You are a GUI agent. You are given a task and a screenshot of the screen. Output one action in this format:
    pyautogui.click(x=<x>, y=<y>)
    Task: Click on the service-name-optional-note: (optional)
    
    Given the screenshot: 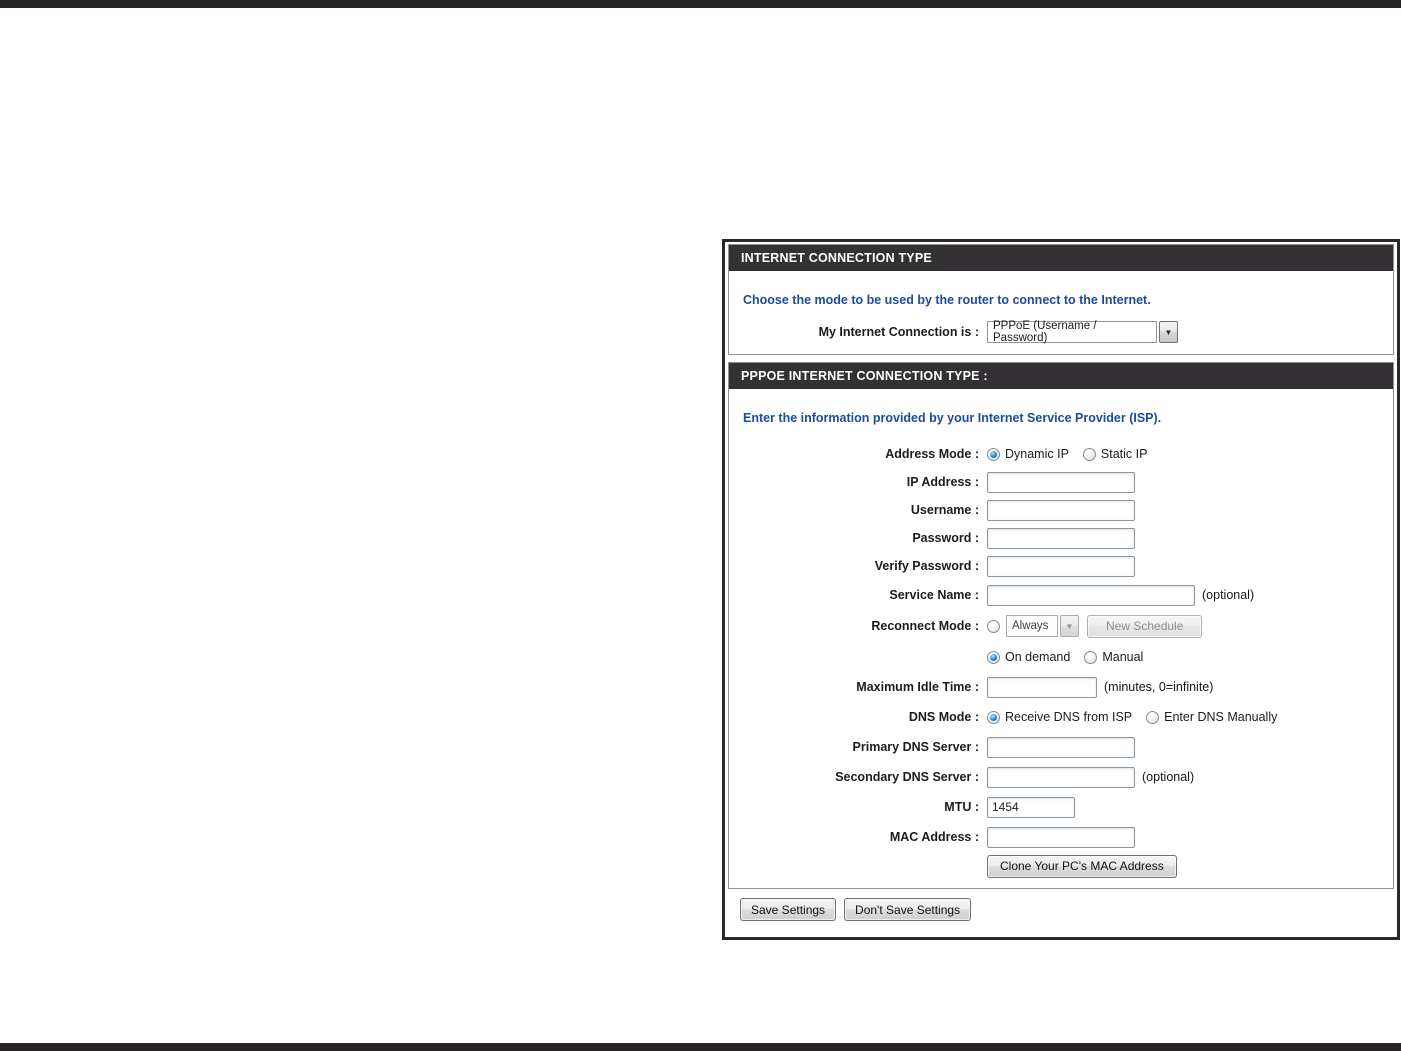 What is the action you would take?
    pyautogui.click(x=1228, y=595)
    